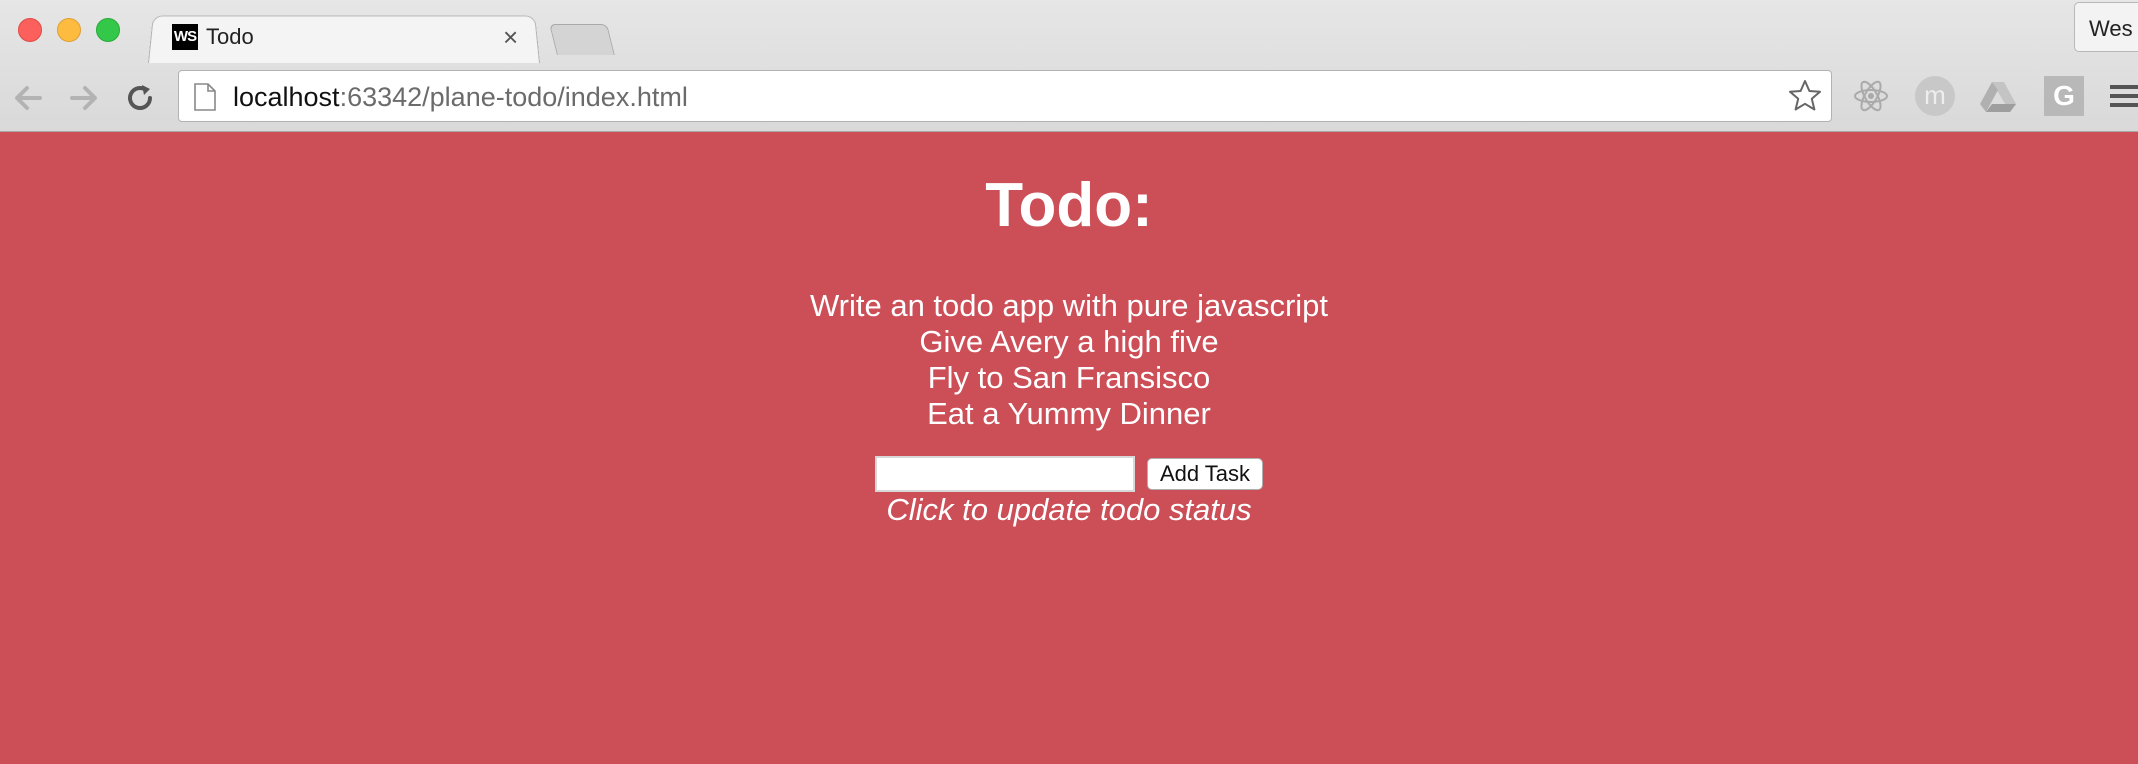 This screenshot has height=764, width=2138. What do you see at coordinates (2123, 96) in the screenshot?
I see `menu-icon` at bounding box center [2123, 96].